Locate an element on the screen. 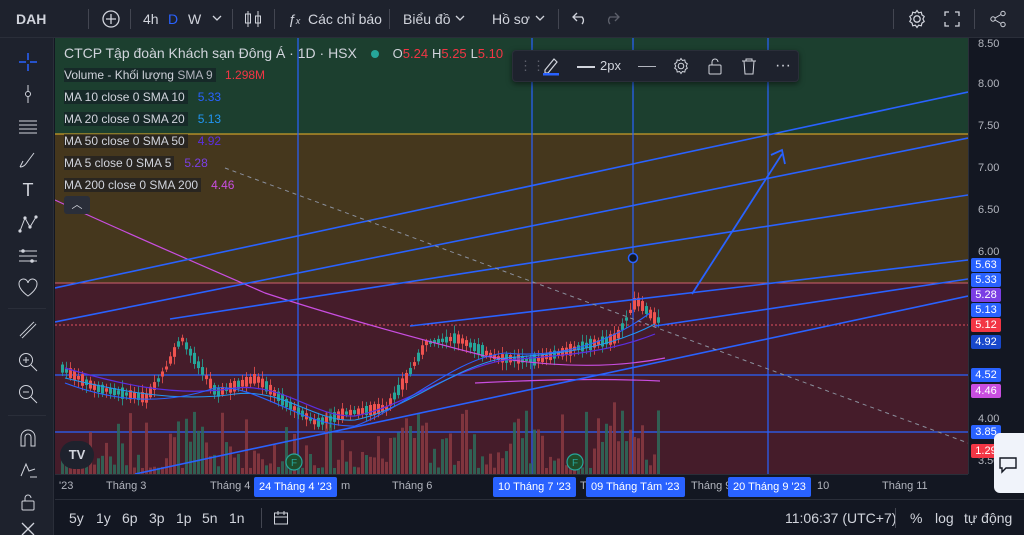 The height and width of the screenshot is (535, 1024). redo-icon is located at coordinates (612, 18).